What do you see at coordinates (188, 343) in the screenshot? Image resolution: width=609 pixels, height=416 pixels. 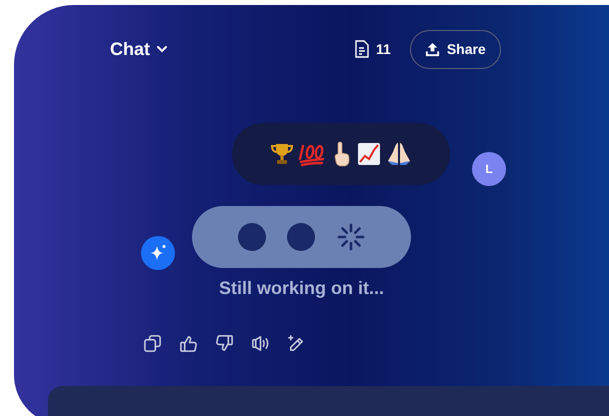 I see `thumbs-up-icon` at bounding box center [188, 343].